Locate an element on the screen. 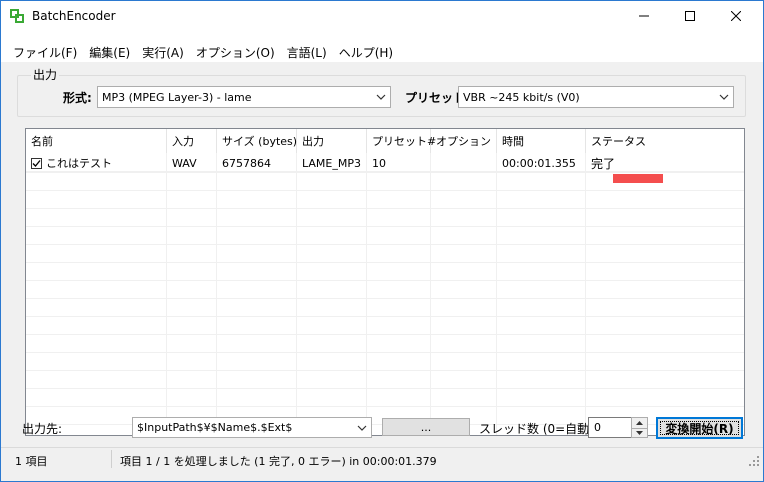  checkmark-icon is located at coordinates (36, 163).